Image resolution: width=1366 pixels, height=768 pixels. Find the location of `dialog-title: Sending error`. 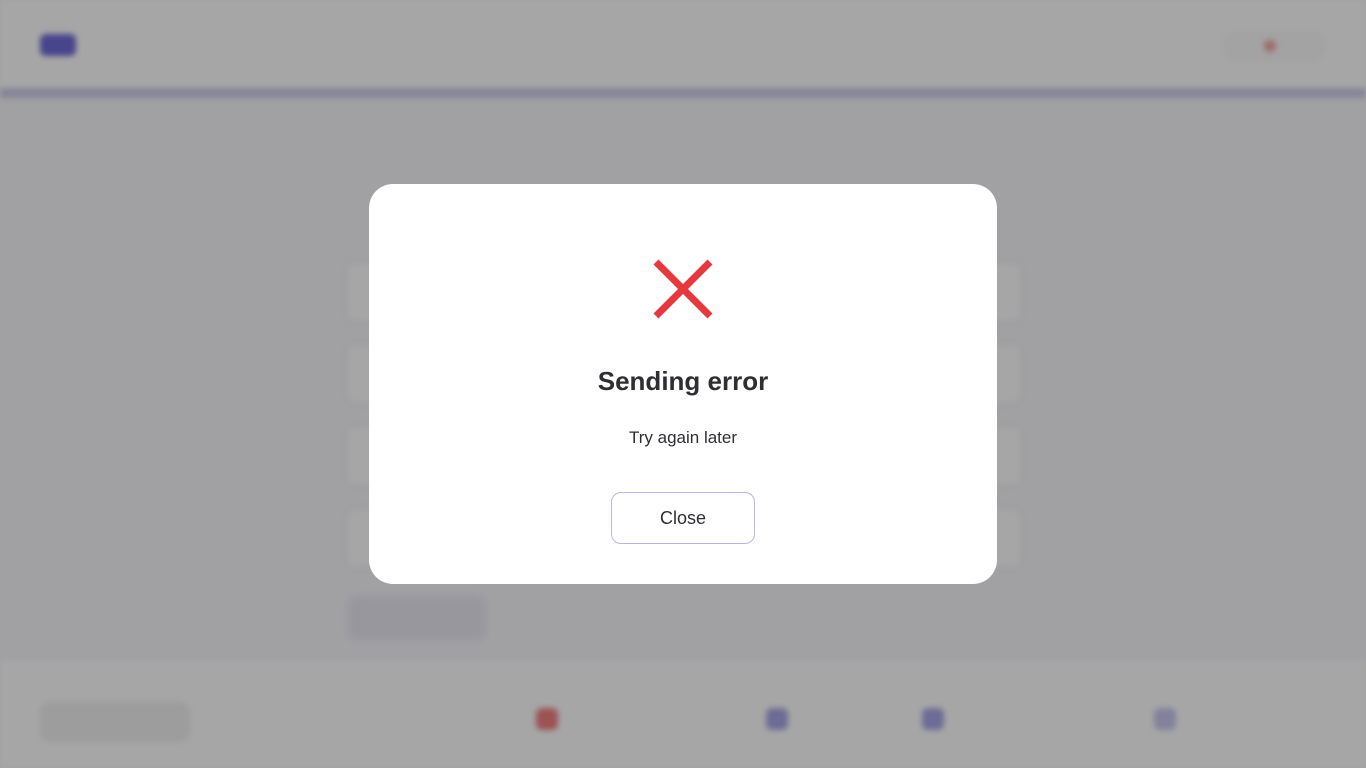

dialog-title: Sending error is located at coordinates (683, 381).